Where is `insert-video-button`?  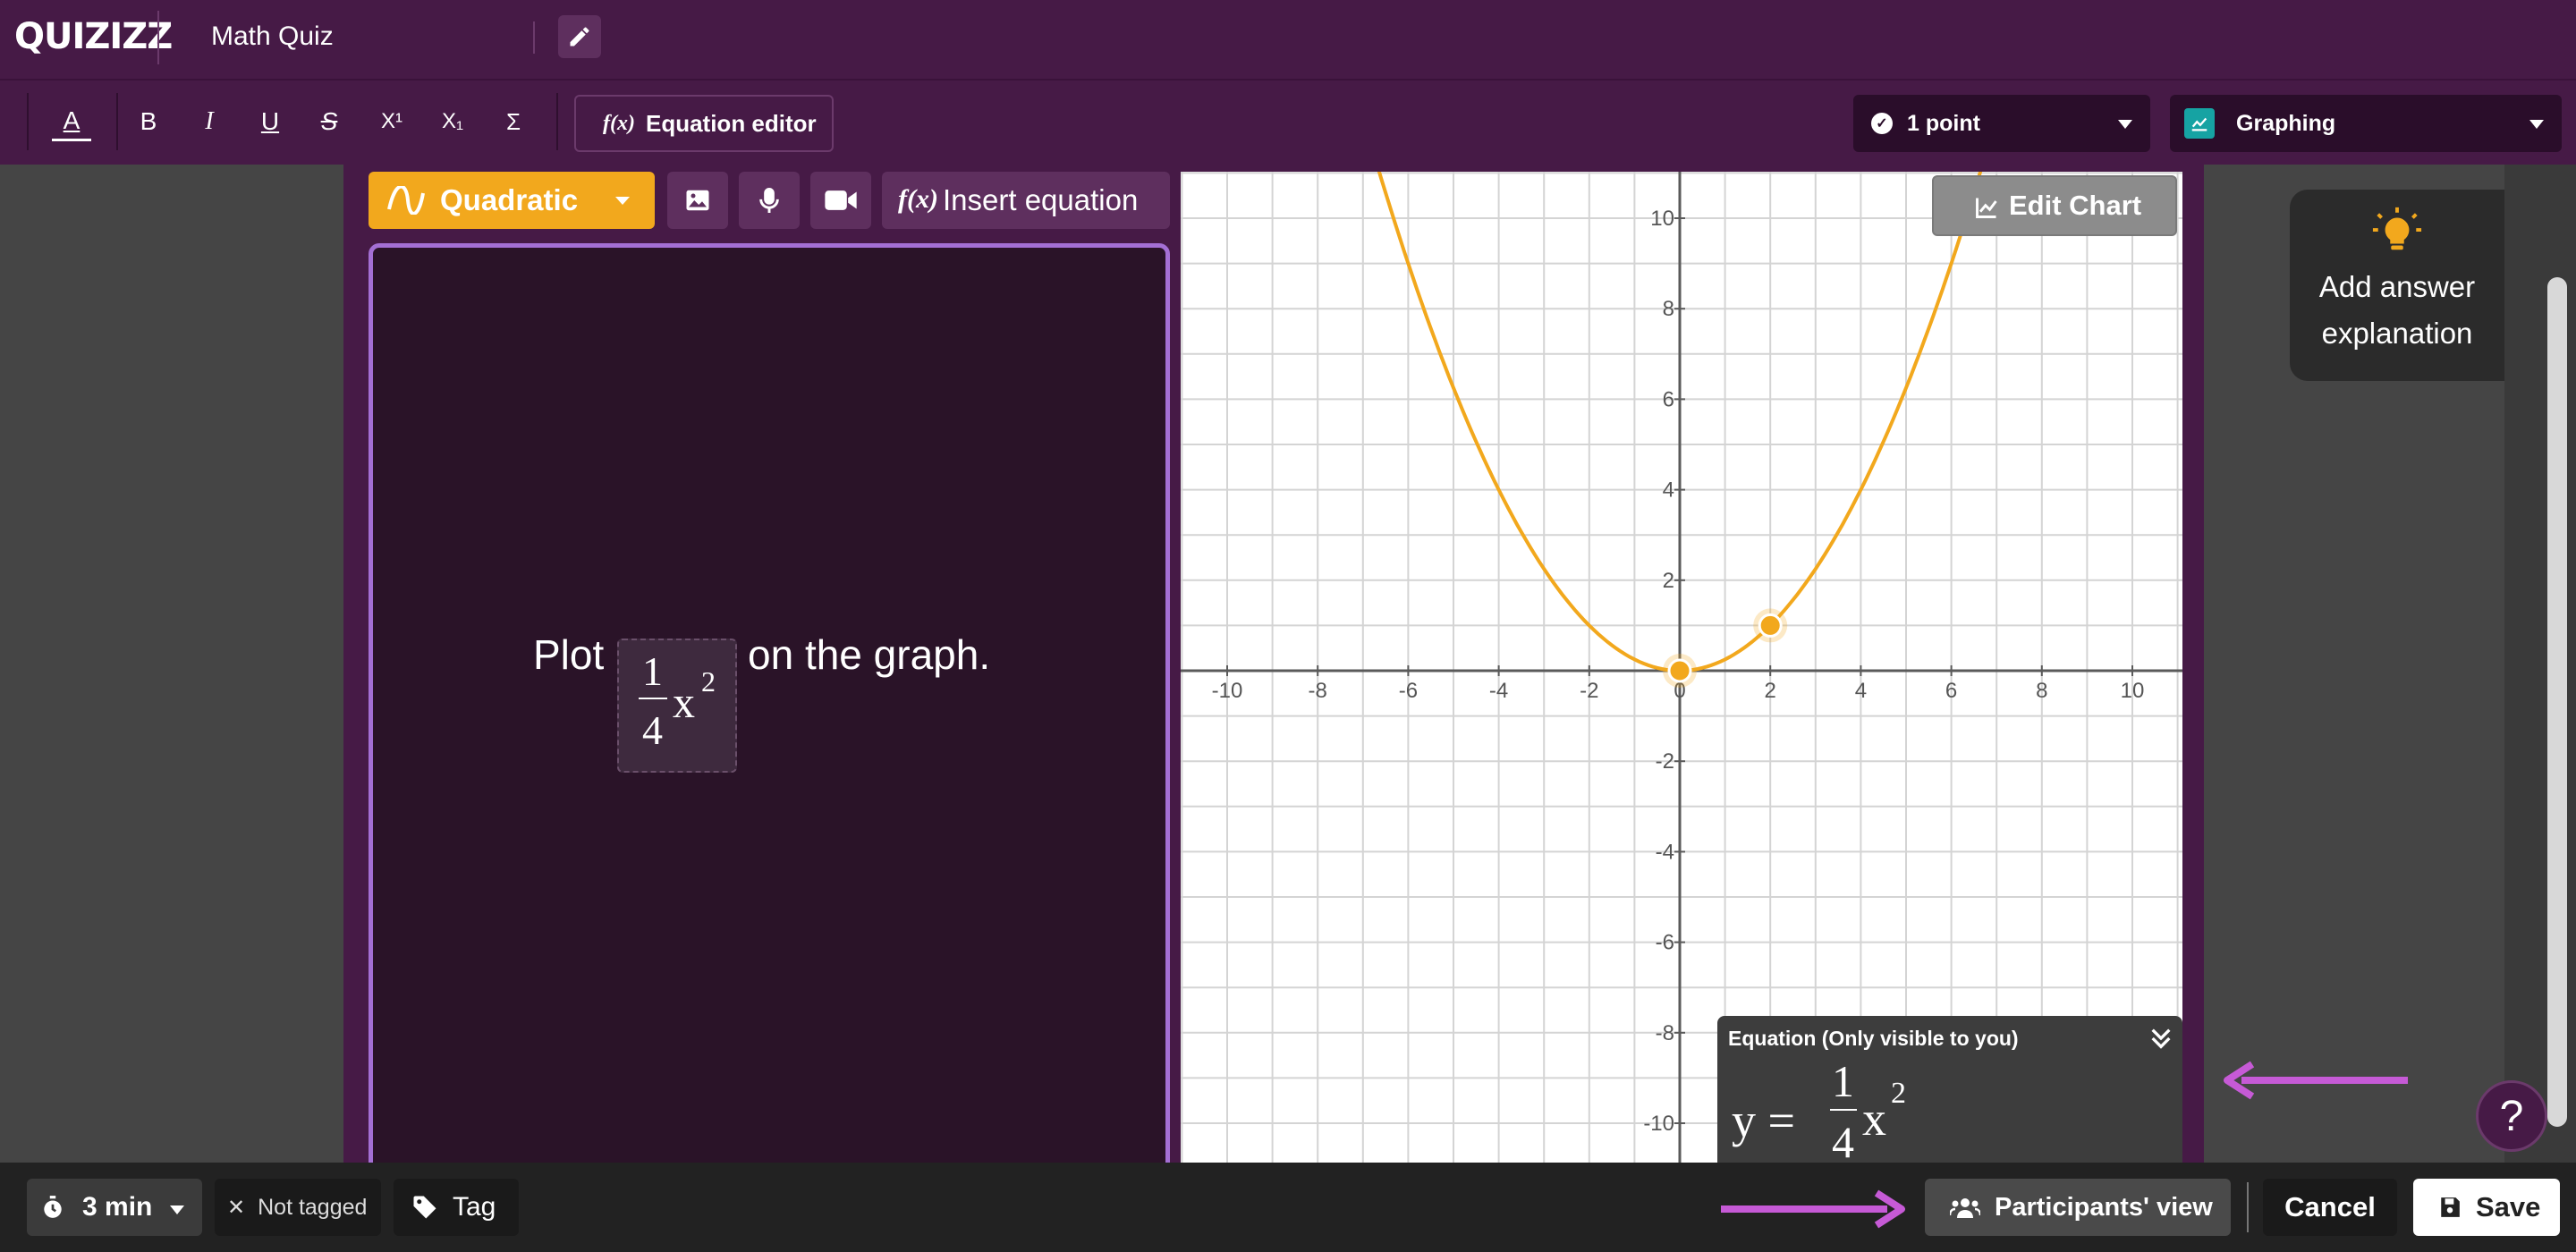 insert-video-button is located at coordinates (840, 200).